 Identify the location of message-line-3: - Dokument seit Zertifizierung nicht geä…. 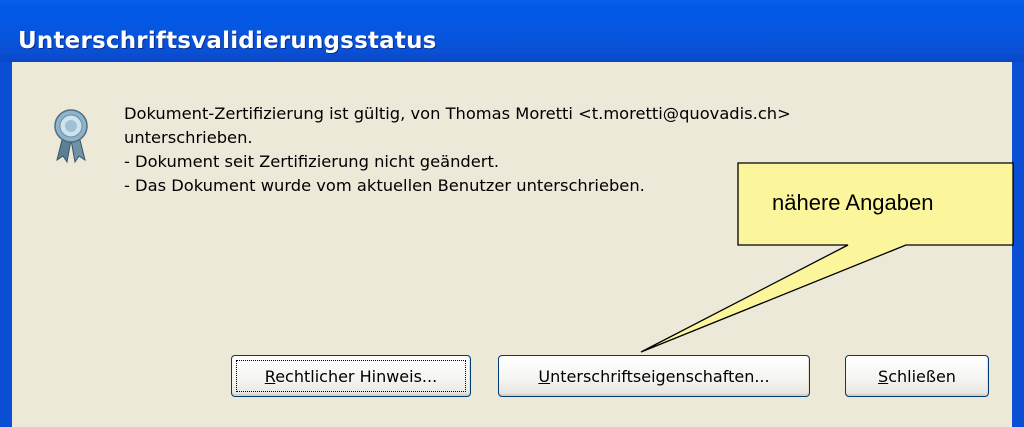
(312, 161).